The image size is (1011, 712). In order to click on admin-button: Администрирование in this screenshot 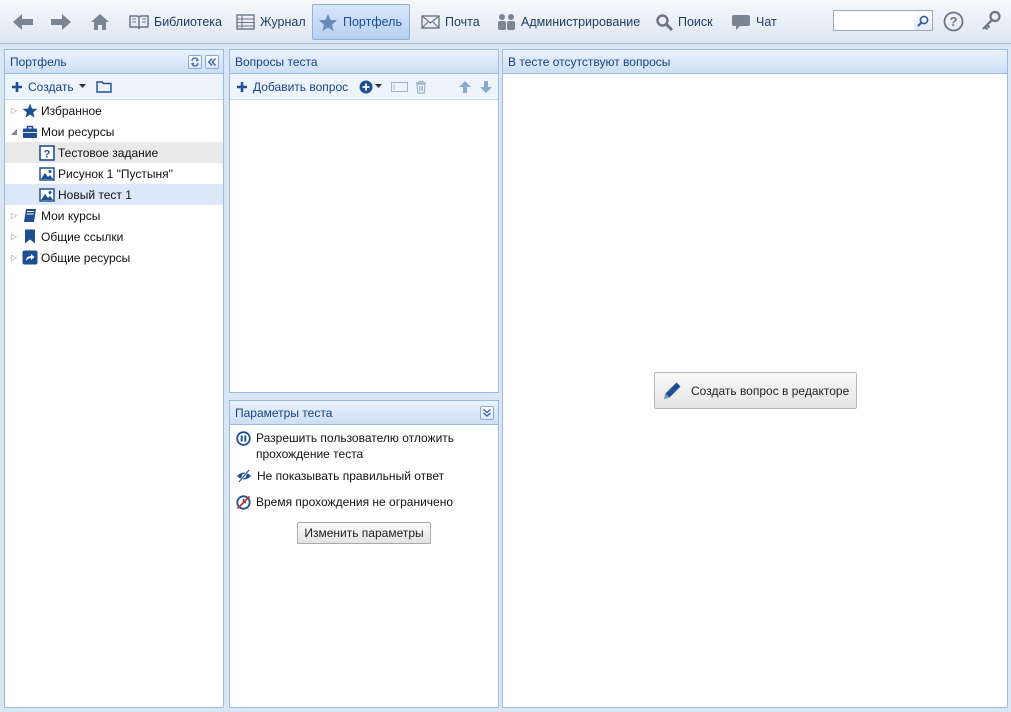, I will do `click(568, 22)`.